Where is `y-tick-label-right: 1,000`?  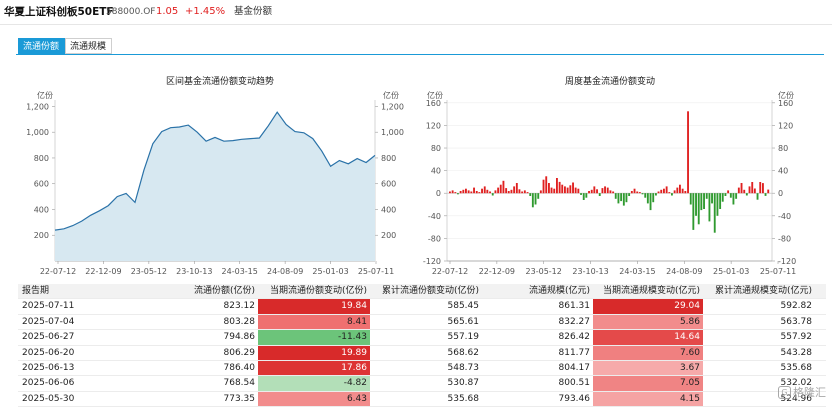
y-tick-label-right: 1,000 is located at coordinates (392, 132).